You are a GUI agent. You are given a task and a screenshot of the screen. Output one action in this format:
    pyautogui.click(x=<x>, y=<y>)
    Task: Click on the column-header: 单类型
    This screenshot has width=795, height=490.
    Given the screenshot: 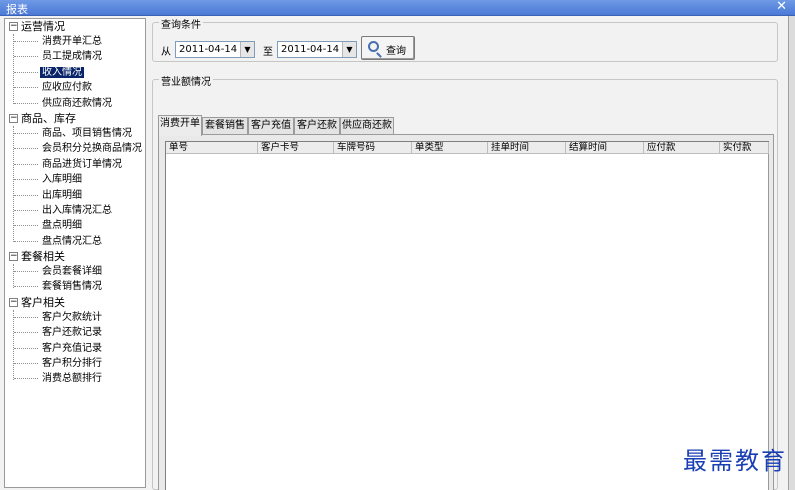 What is the action you would take?
    pyautogui.click(x=450, y=148)
    